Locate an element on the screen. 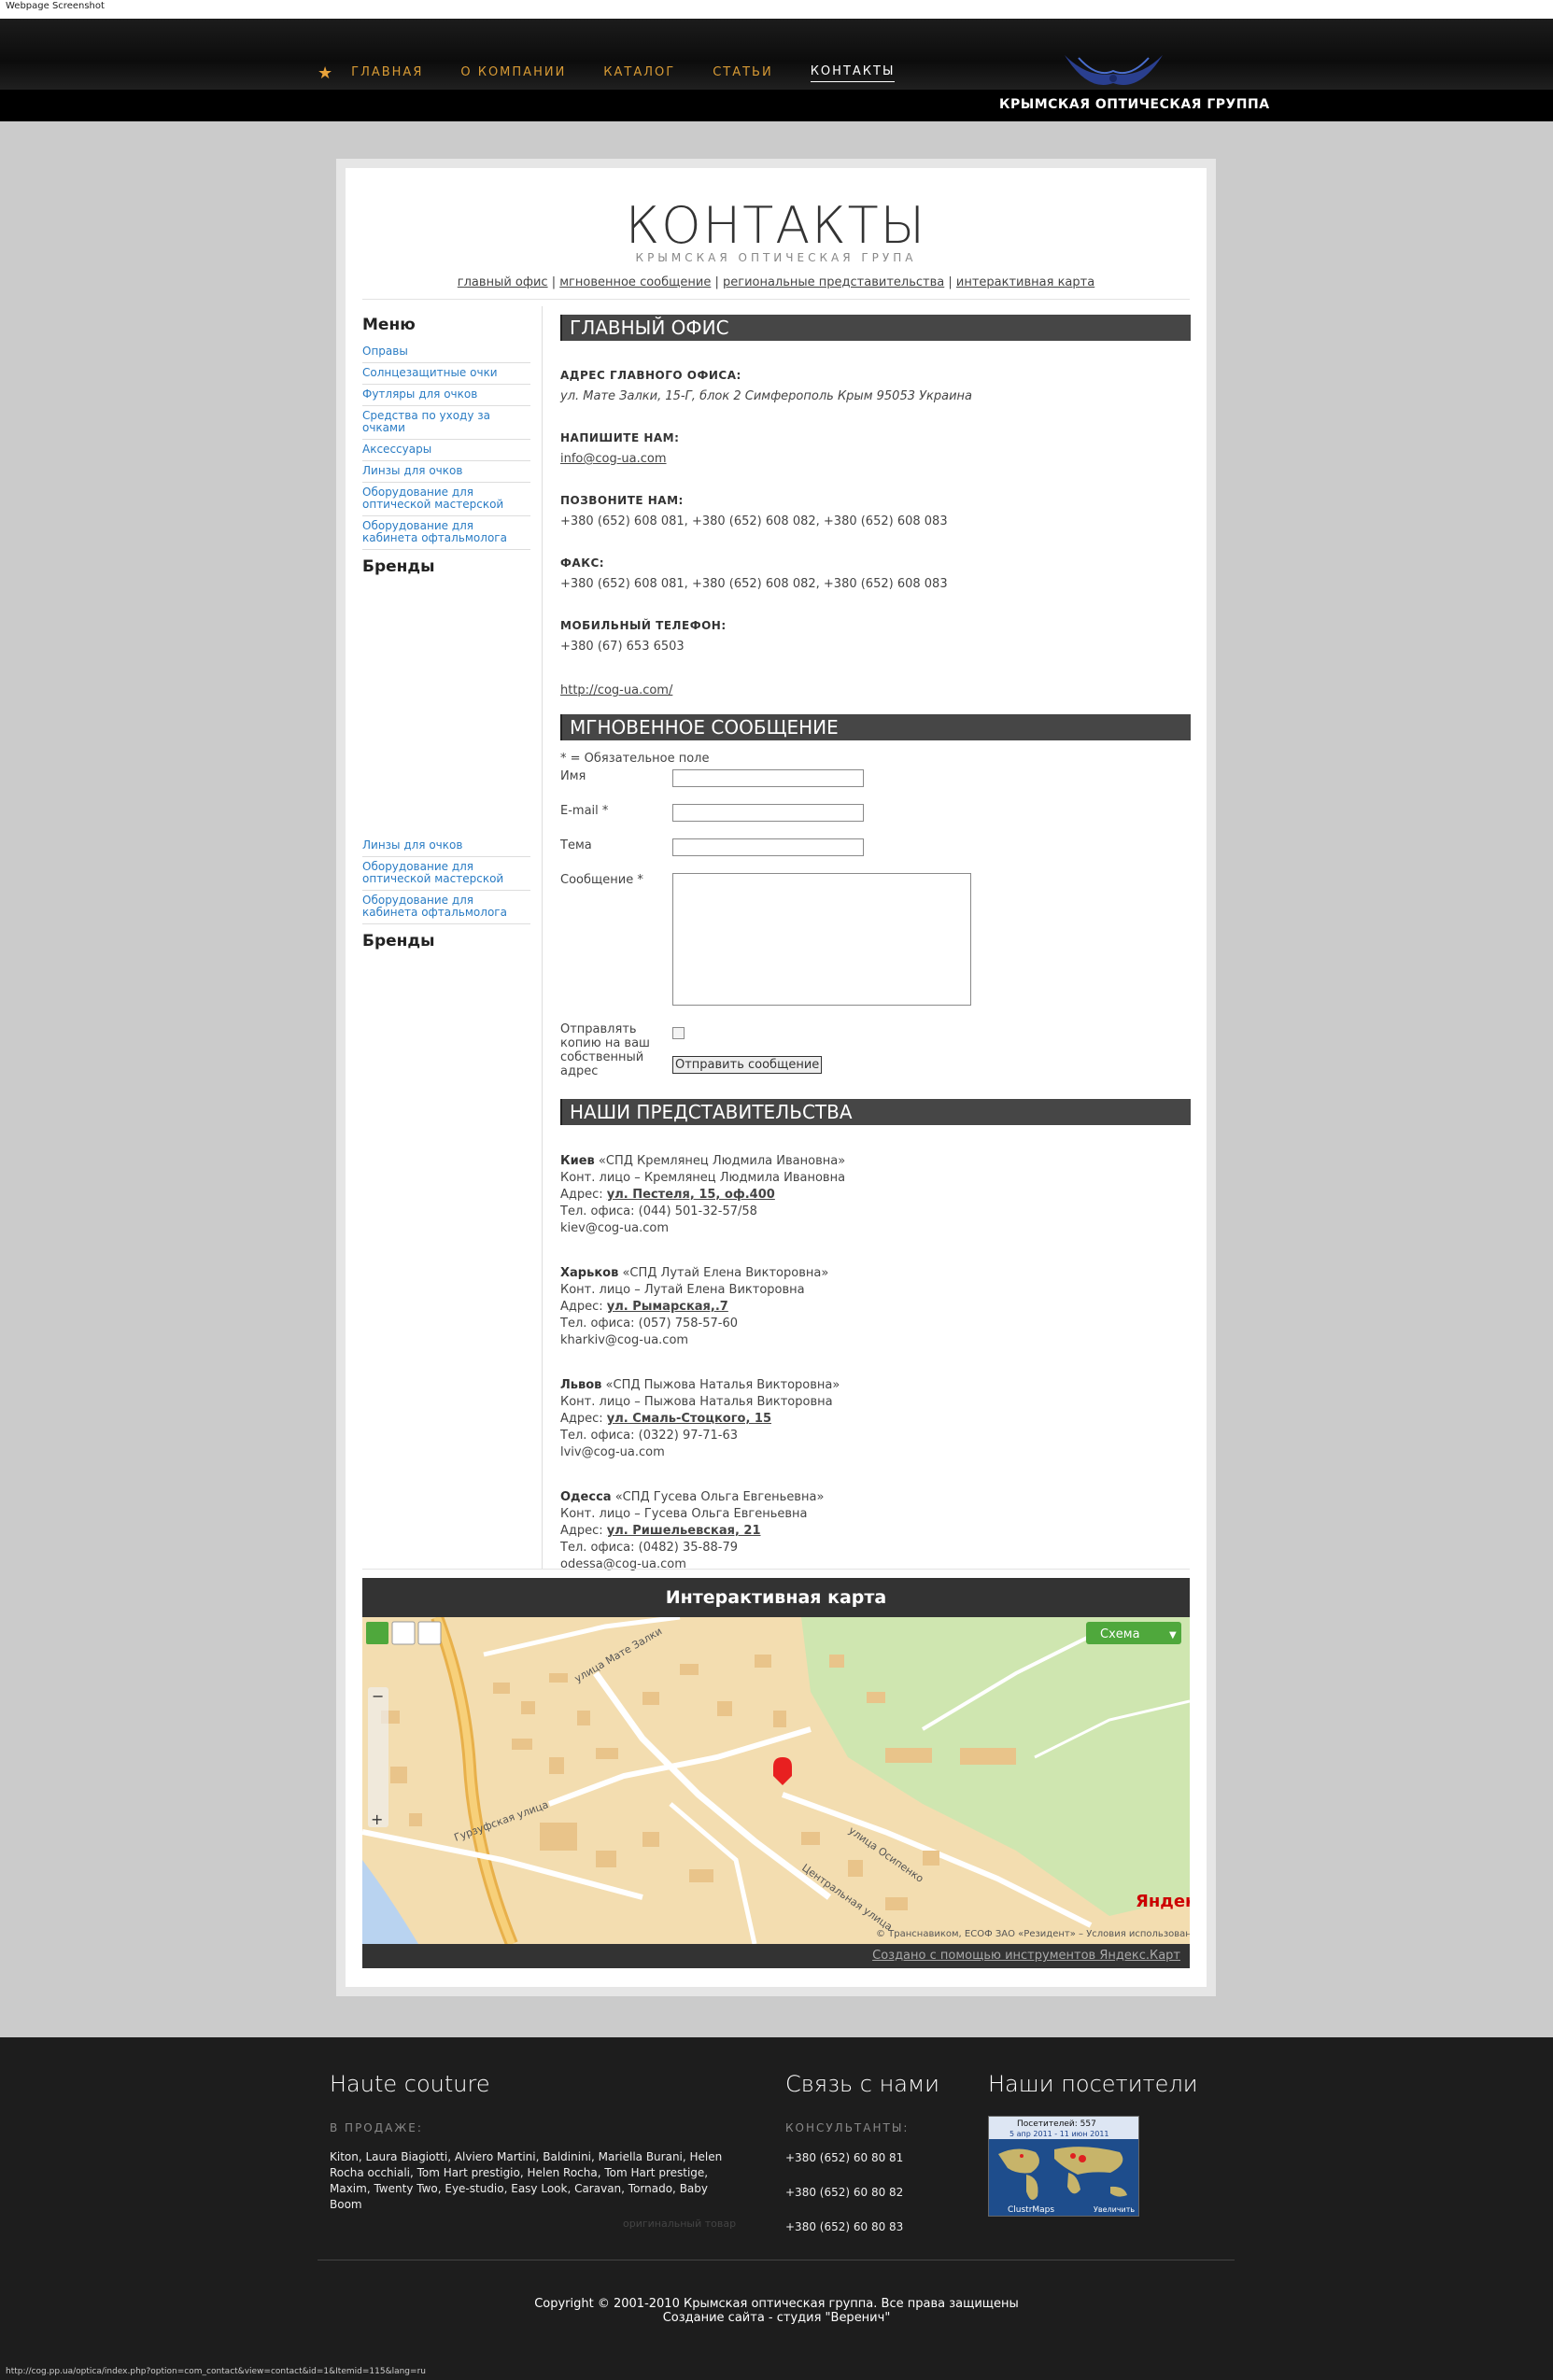 This screenshot has height=2380, width=1553. section-instant-message: МГНОВЕННОЕ СООБЩЕНИЕ is located at coordinates (875, 727).